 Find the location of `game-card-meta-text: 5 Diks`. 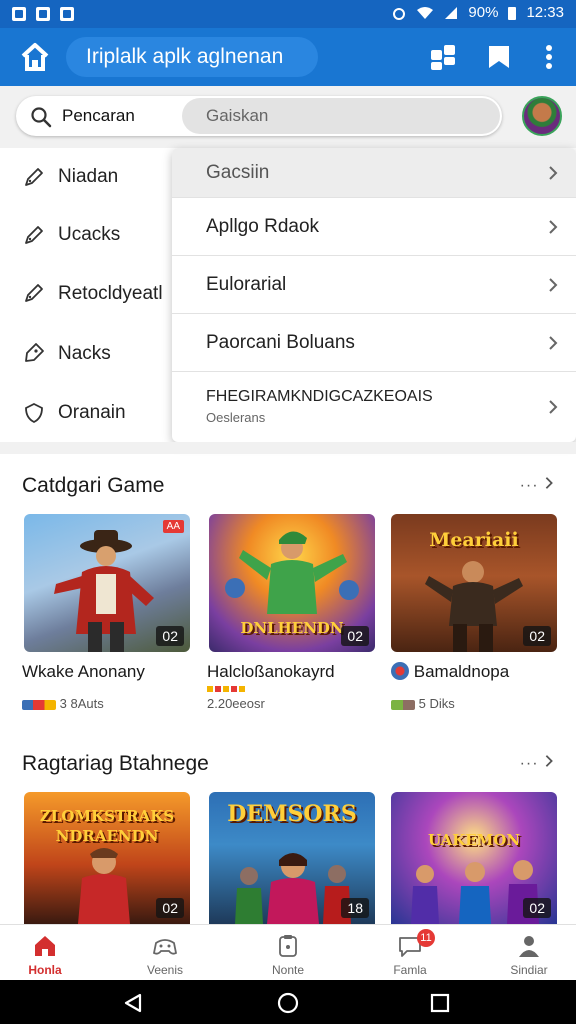

game-card-meta-text: 5 Diks is located at coordinates (436, 703).